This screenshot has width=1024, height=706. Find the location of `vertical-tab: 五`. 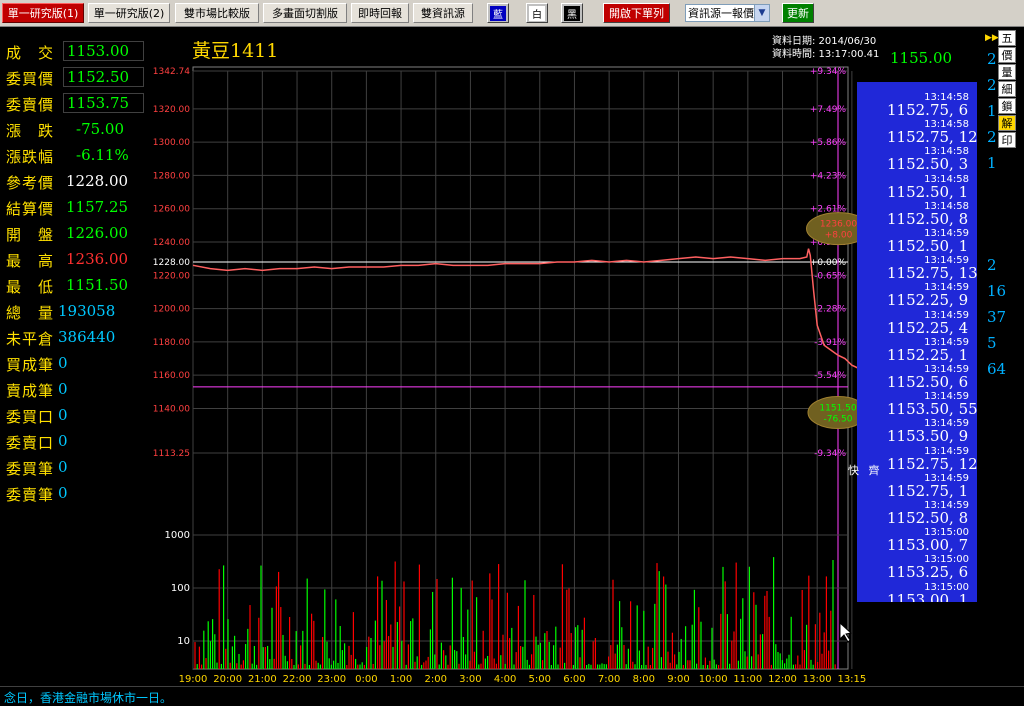

vertical-tab: 五 is located at coordinates (1007, 38).